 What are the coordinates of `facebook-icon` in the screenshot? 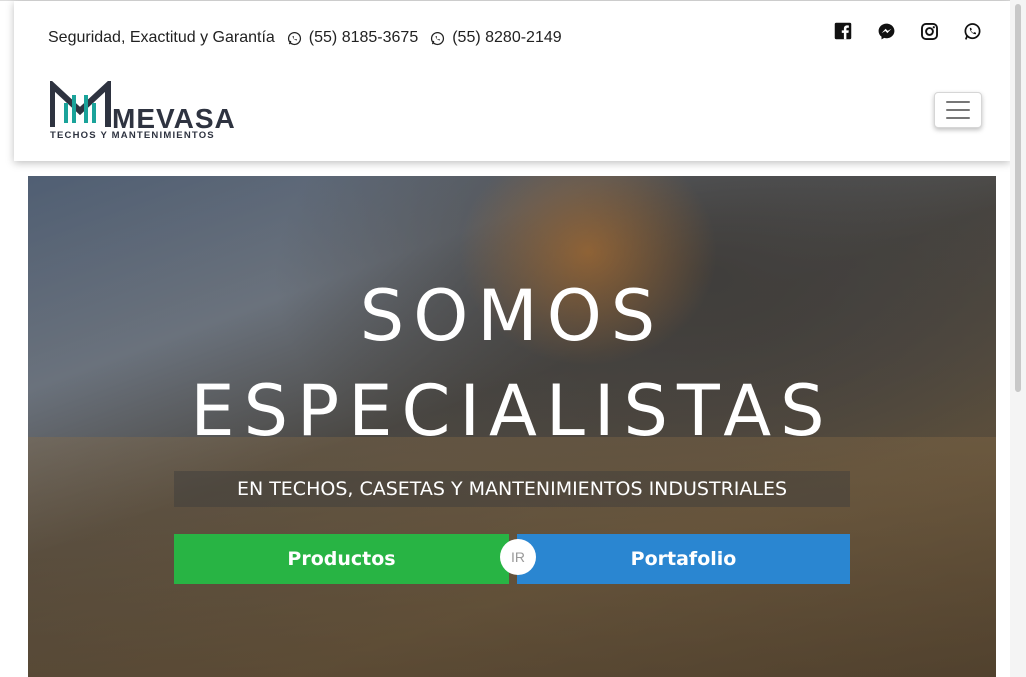 It's located at (843, 31).